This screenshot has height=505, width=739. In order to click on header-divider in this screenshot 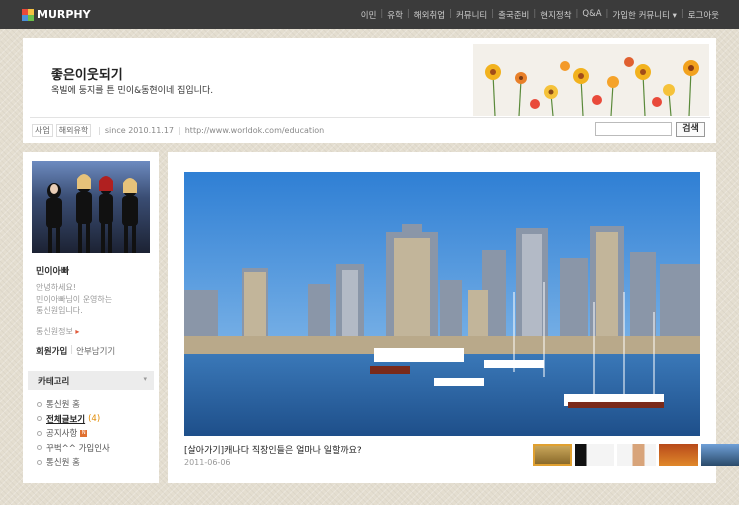, I will do `click(370, 117)`.